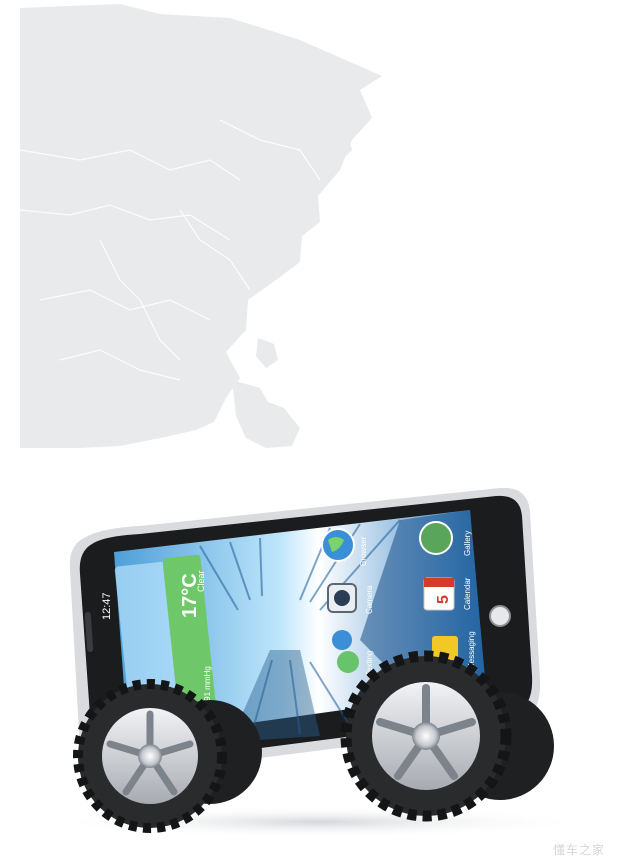  Describe the element at coordinates (363, 551) in the screenshot. I see `app-label-browser: Browser` at that location.